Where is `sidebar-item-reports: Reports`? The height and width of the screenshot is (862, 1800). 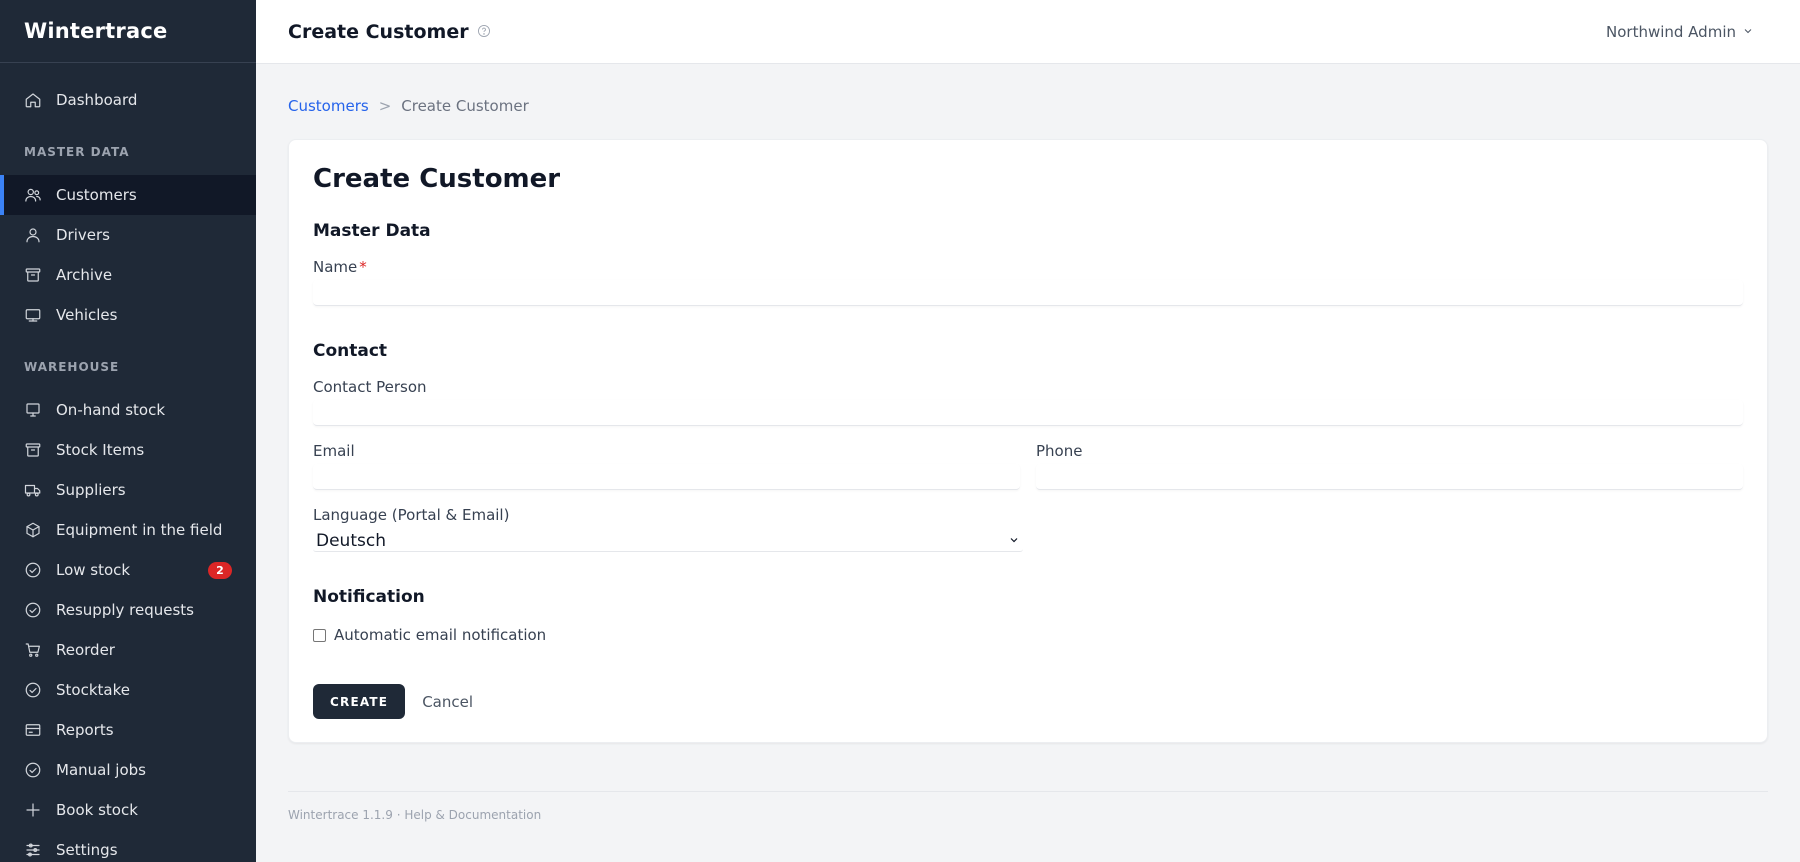 sidebar-item-reports: Reports is located at coordinates (128, 730).